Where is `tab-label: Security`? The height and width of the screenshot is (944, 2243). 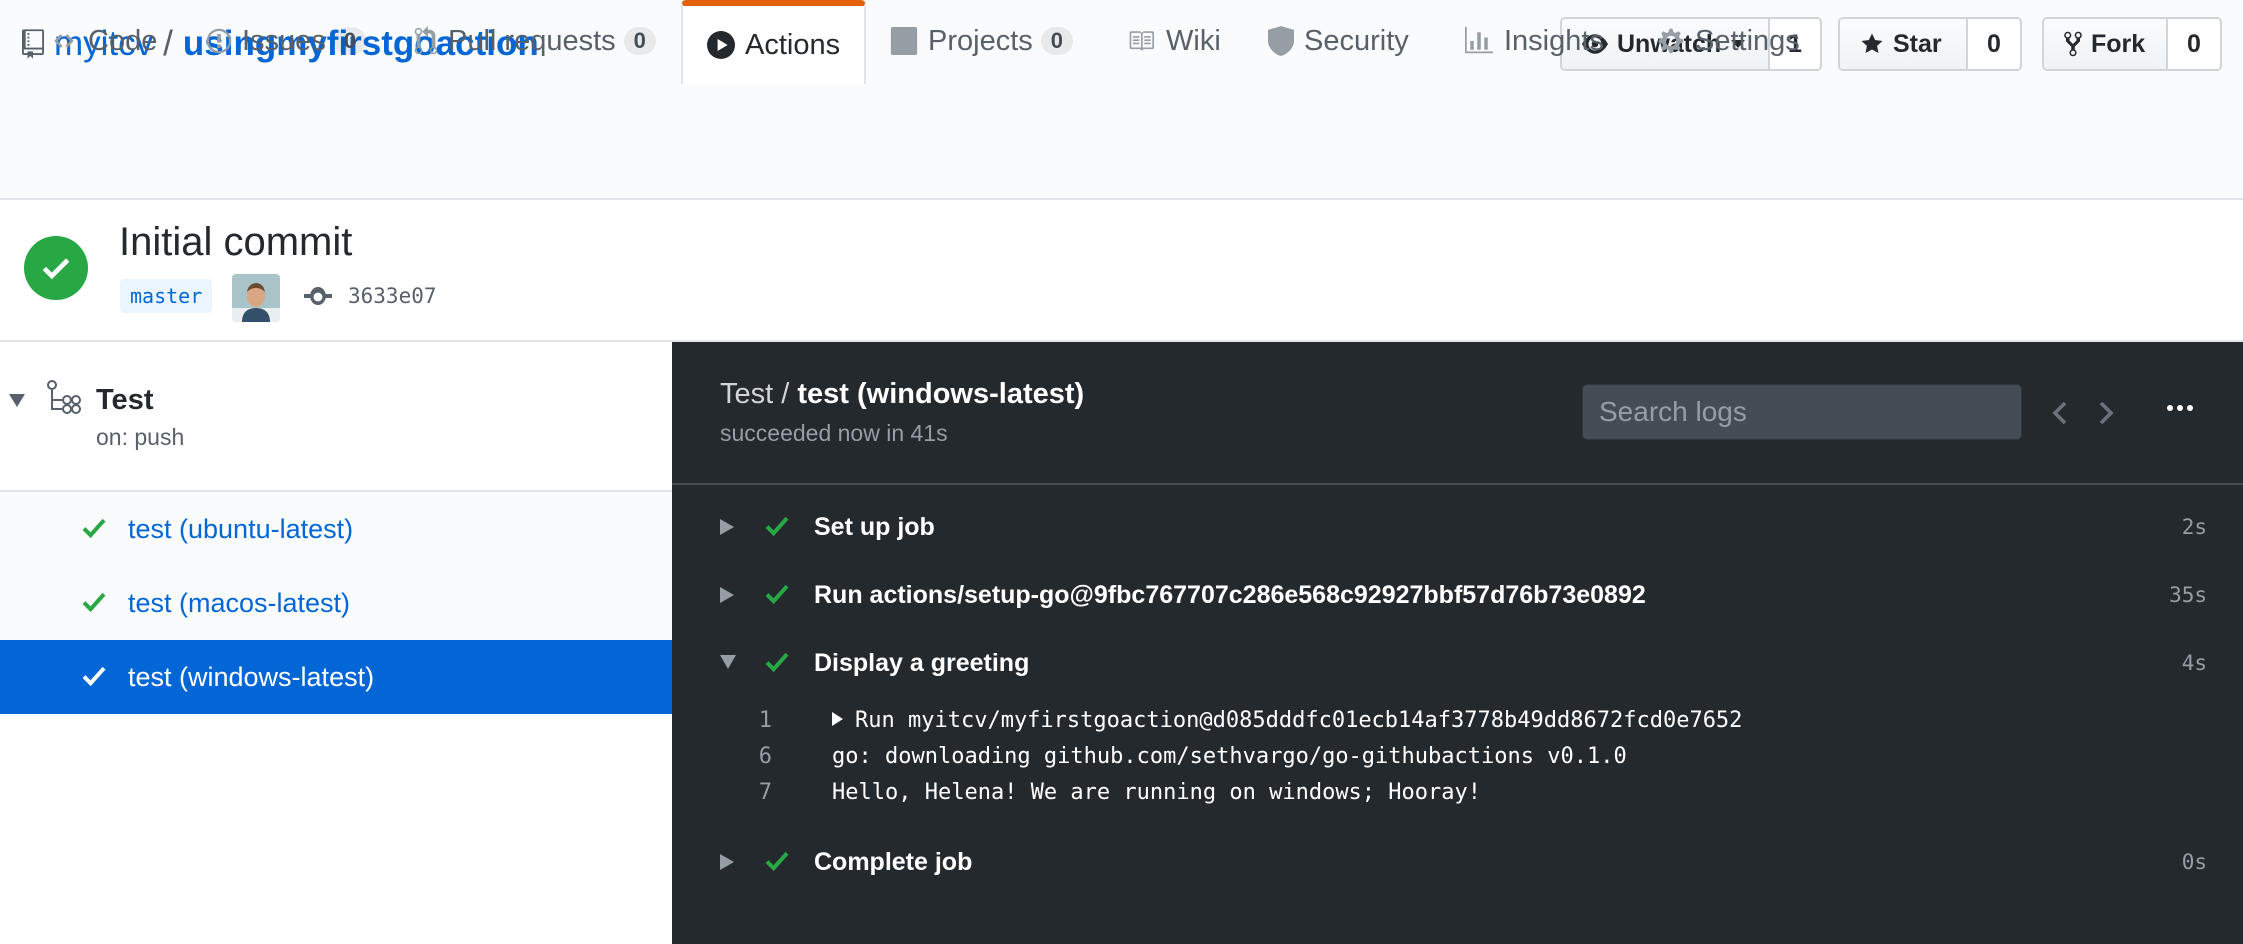
tab-label: Security is located at coordinates (1356, 40).